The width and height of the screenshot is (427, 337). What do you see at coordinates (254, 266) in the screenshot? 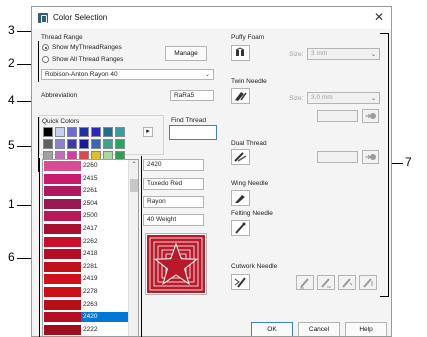
I see `cutwork-needle-title: Cutwork Needle` at bounding box center [254, 266].